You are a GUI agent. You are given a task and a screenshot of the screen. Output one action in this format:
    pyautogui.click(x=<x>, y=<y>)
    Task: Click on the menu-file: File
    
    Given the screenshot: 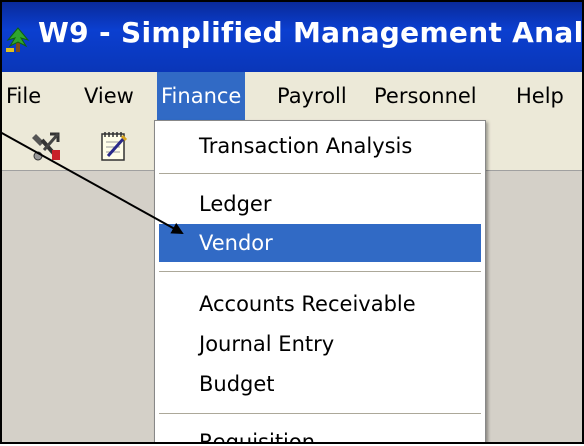 What is the action you would take?
    pyautogui.click(x=23, y=96)
    